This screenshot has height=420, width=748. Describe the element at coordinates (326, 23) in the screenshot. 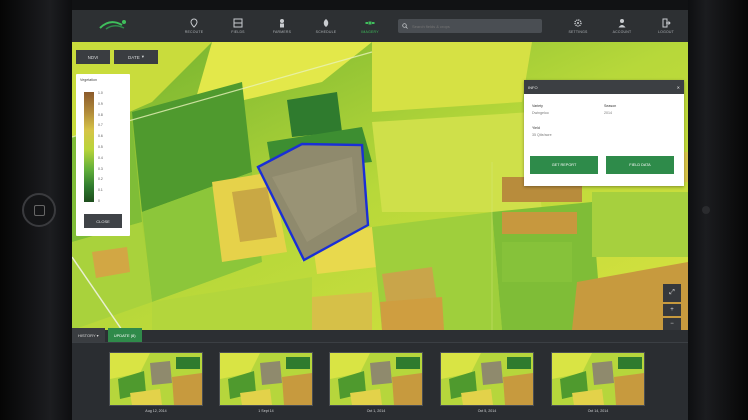

I see `leaf-icon` at that location.